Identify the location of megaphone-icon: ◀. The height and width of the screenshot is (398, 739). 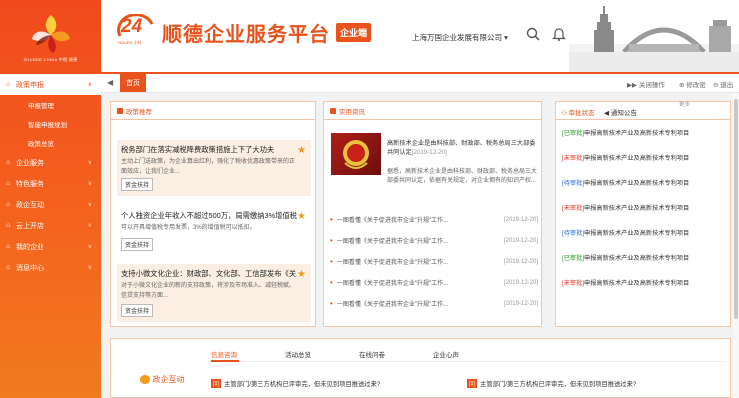
(607, 113).